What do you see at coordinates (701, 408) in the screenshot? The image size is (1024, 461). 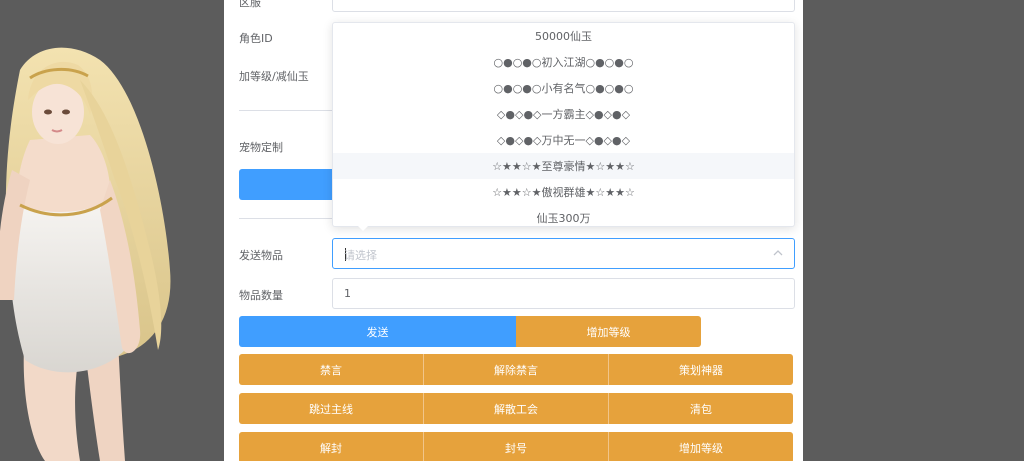 I see `clear-bag-button: 清包` at bounding box center [701, 408].